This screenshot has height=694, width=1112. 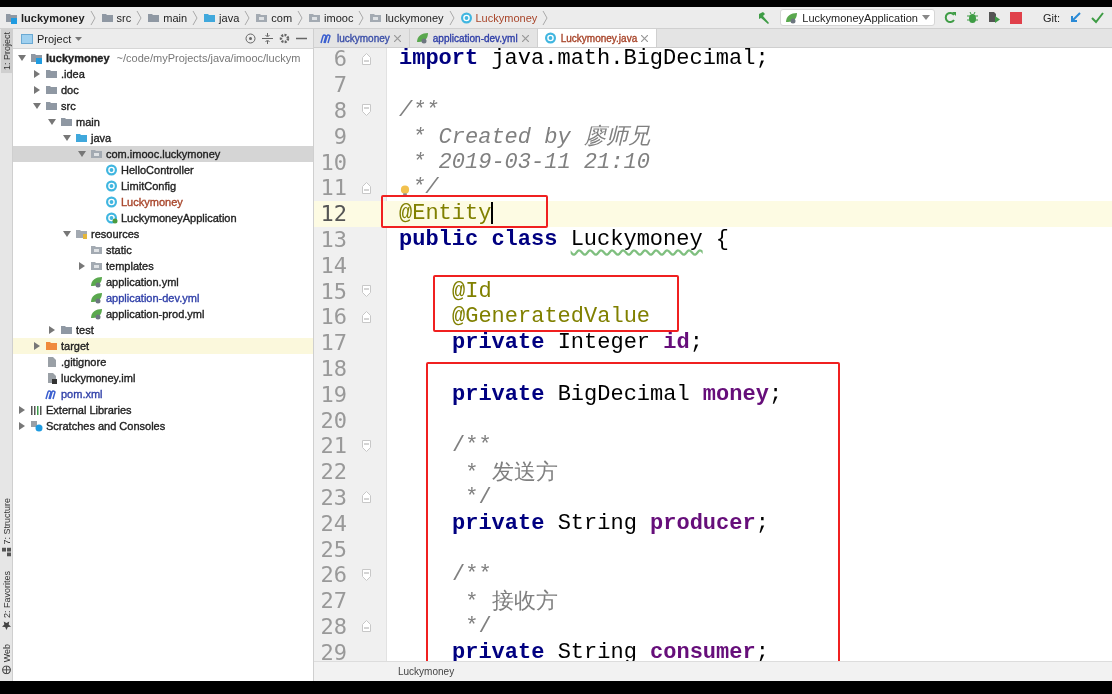 I want to click on tree-row: main, so click(x=163, y=122).